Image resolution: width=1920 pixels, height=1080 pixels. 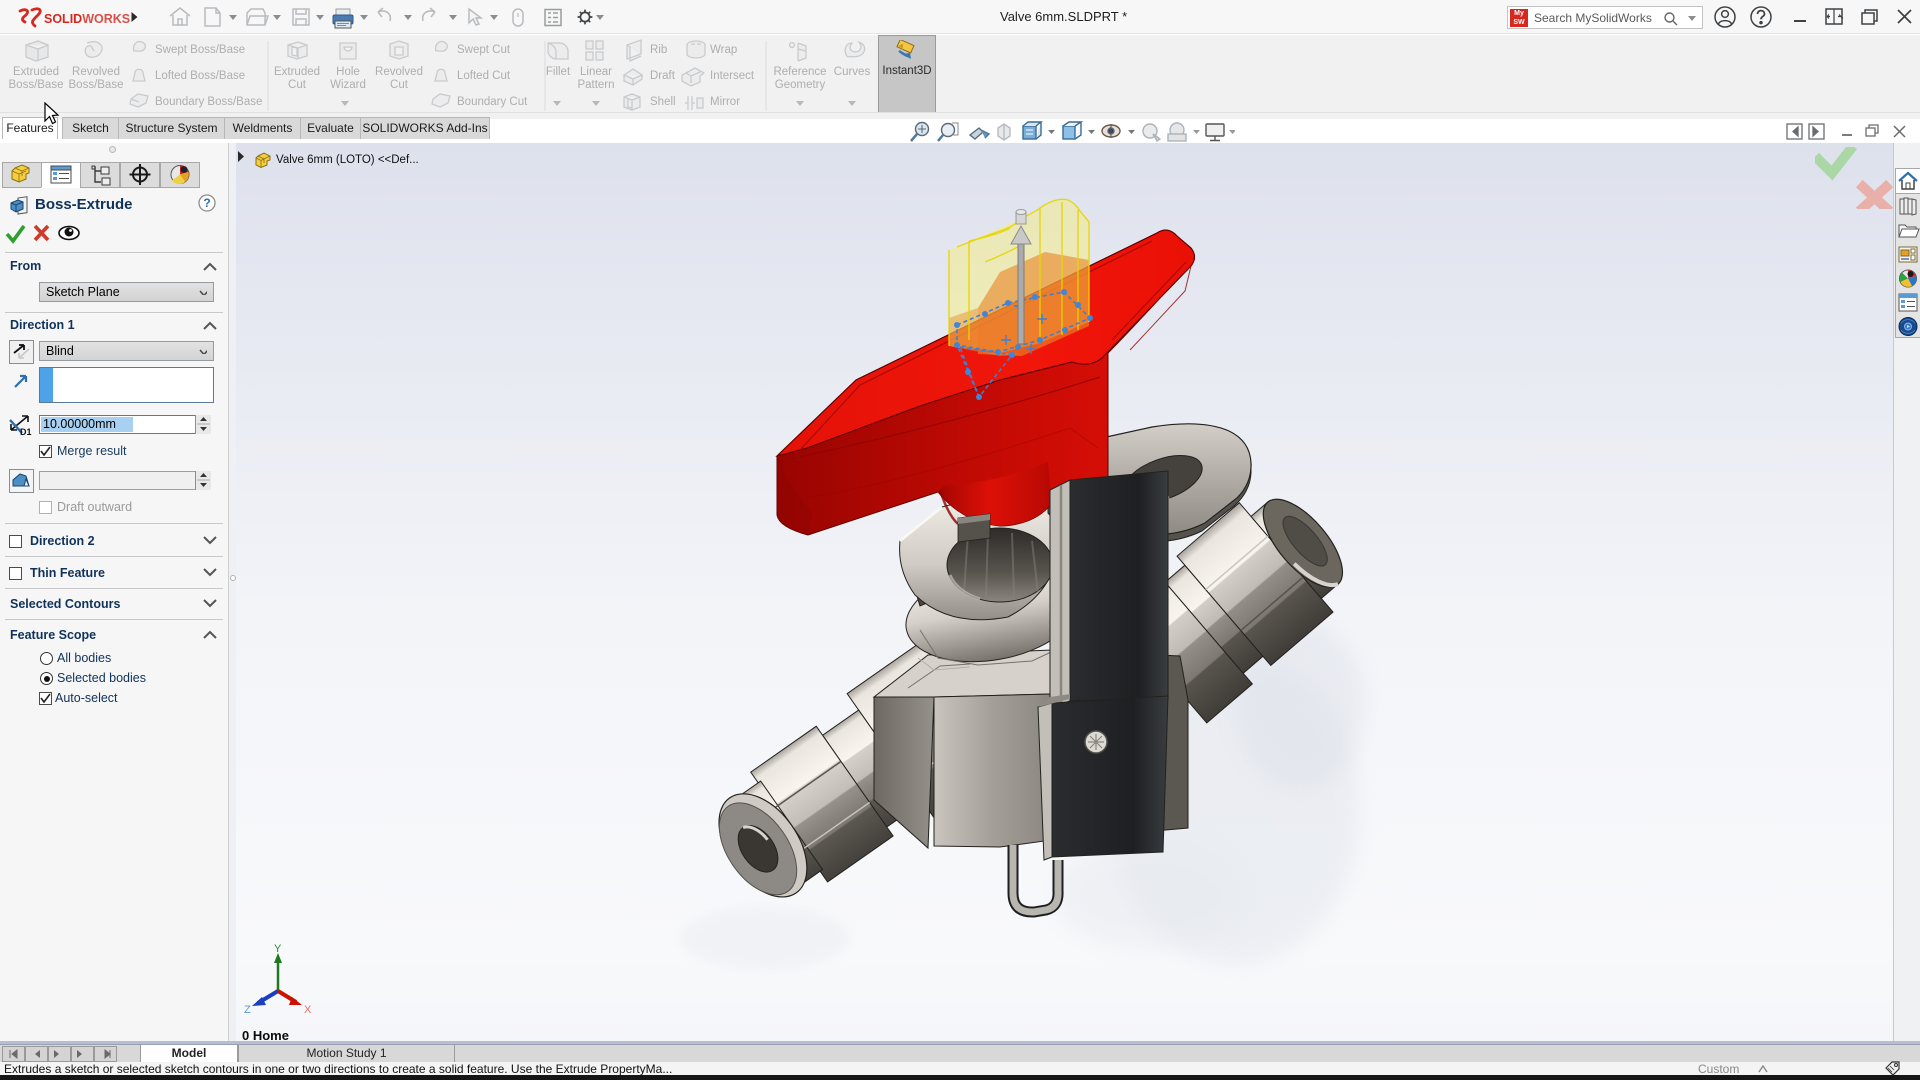 I want to click on svg-text: Pattern, so click(x=595, y=85).